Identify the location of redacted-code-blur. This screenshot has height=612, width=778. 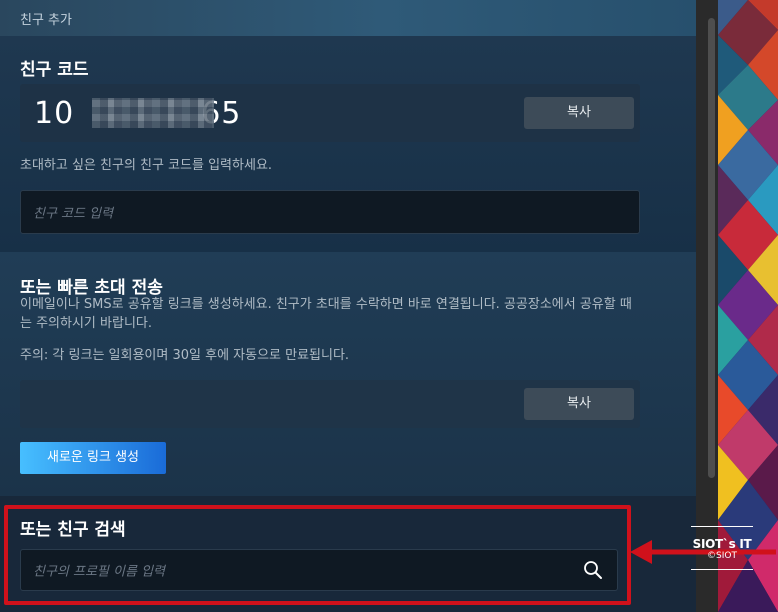
(153, 113).